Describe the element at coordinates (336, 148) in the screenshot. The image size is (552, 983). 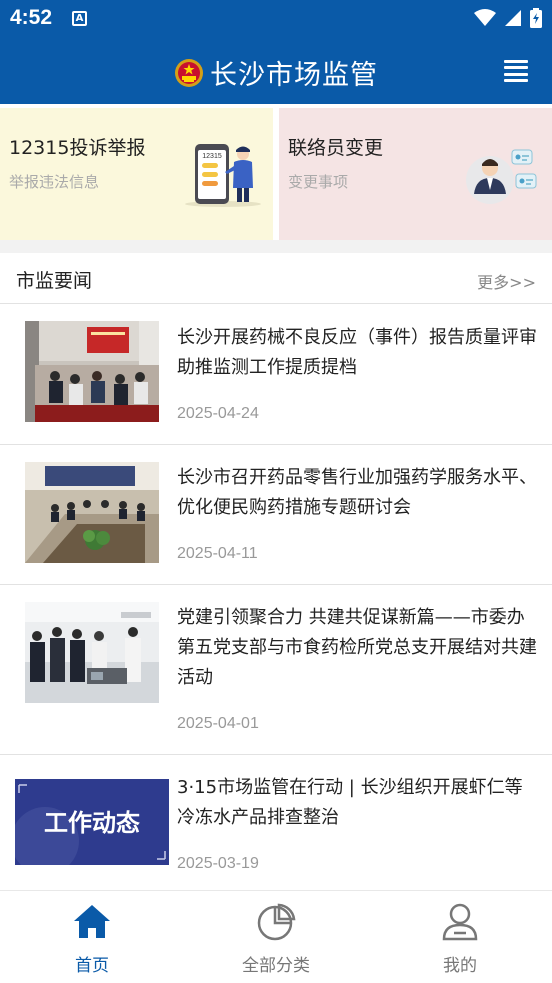
I see `card-title: 联络员变更` at that location.